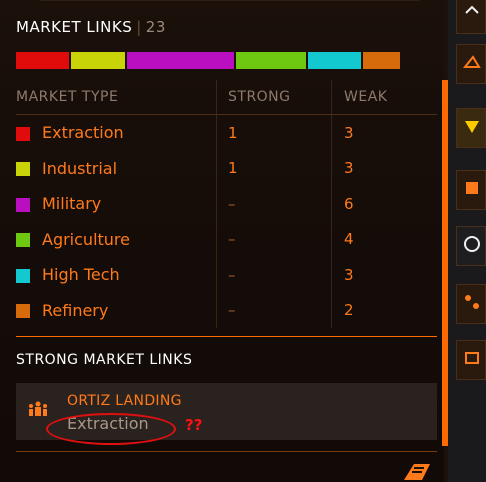 The height and width of the screenshot is (482, 486). I want to click on cargo-scoop-icon, so click(417, 471).